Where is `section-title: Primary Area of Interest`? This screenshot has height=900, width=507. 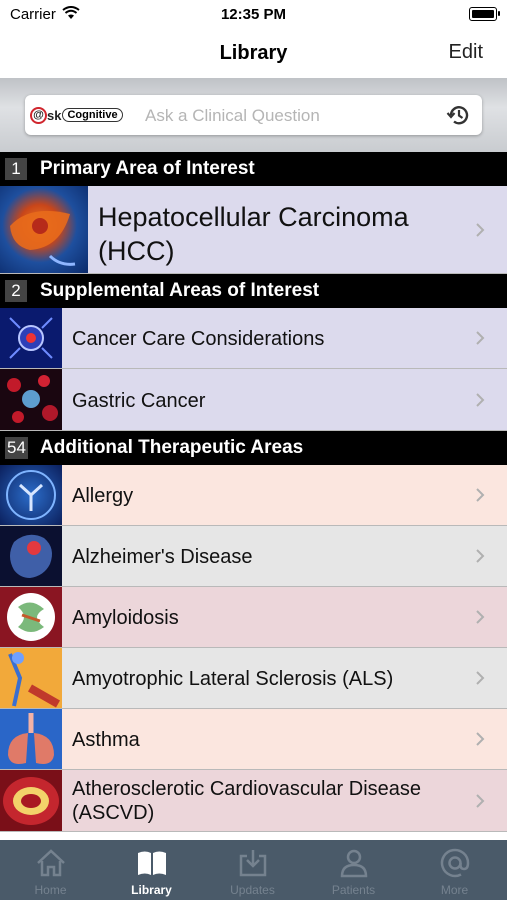 section-title: Primary Area of Interest is located at coordinates (147, 168).